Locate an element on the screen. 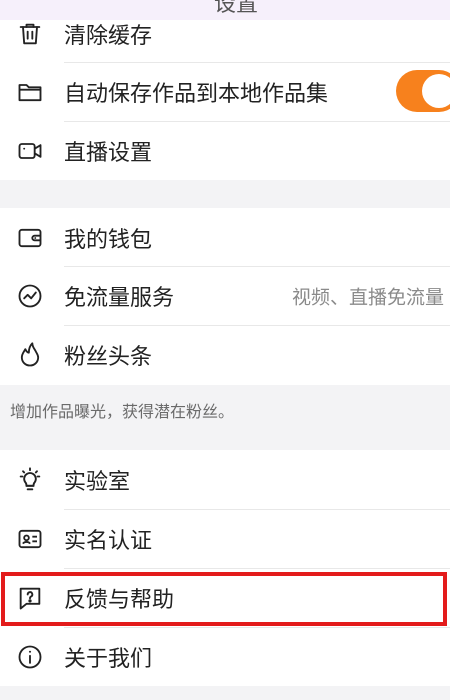 The height and width of the screenshot is (700, 450). wallet-icon is located at coordinates (30, 238).